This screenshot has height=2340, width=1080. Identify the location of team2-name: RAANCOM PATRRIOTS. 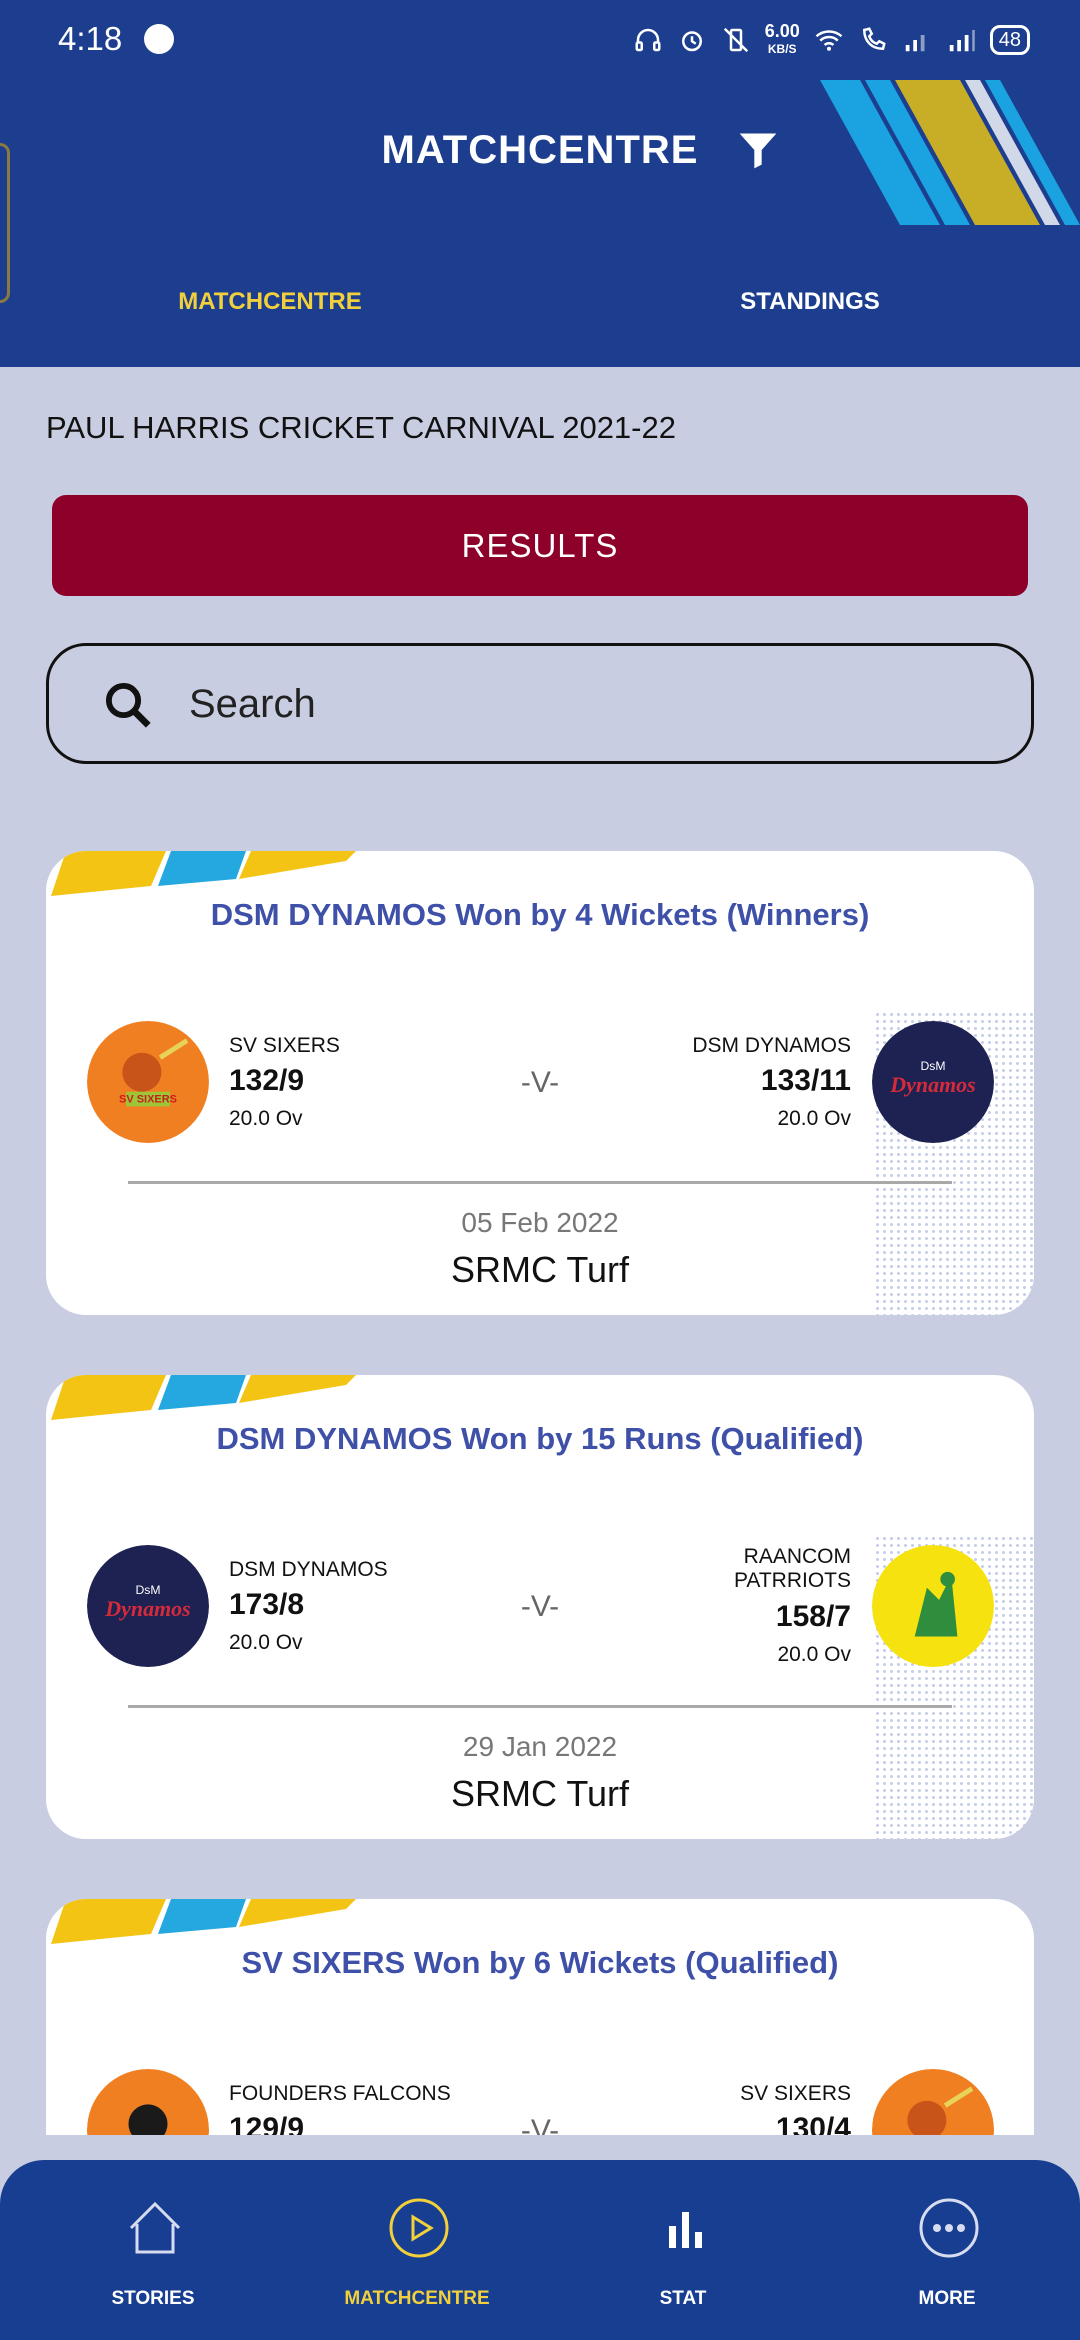
(792, 1568).